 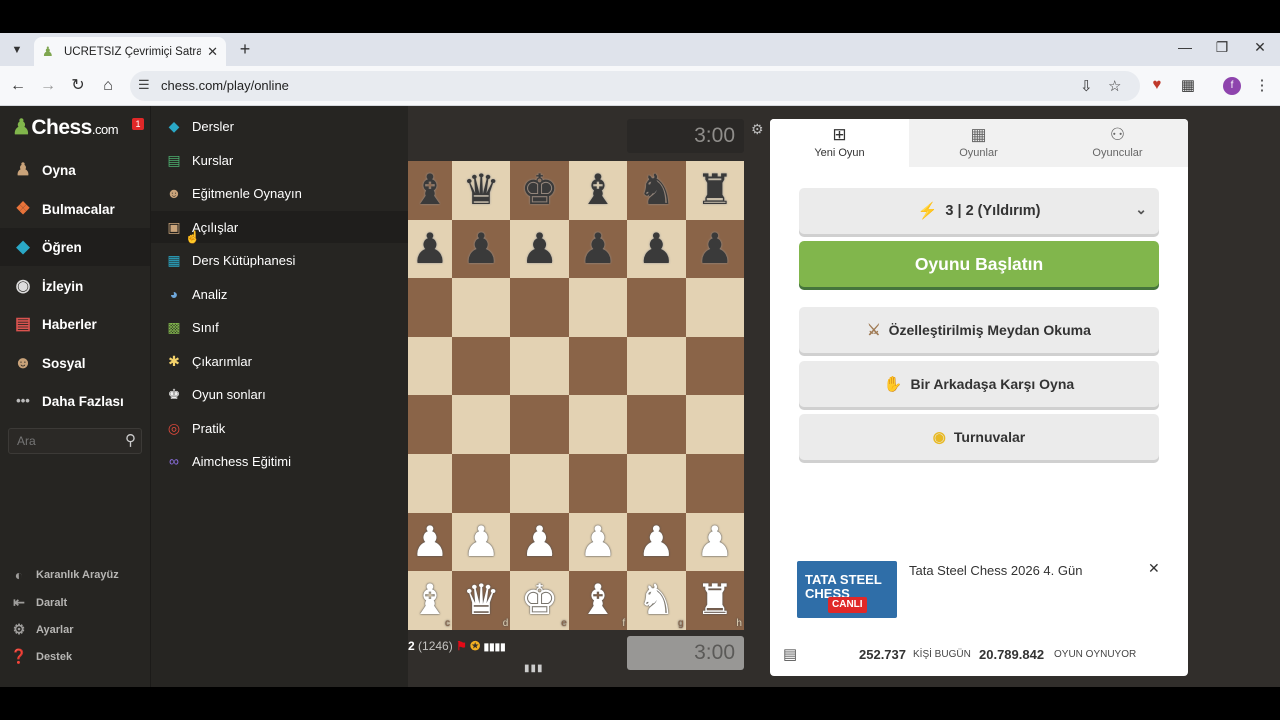 What do you see at coordinates (656, 600) in the screenshot?
I see `square-white-knight: ♞ g` at bounding box center [656, 600].